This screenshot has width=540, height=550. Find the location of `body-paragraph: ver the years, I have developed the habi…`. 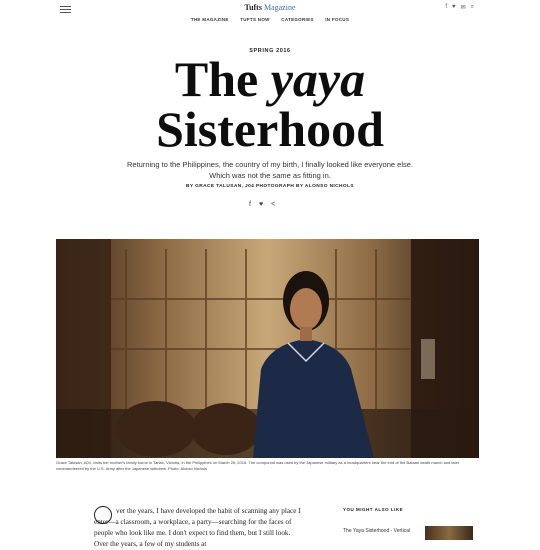

body-paragraph: ver the years, I have developed the habi… is located at coordinates (197, 527).